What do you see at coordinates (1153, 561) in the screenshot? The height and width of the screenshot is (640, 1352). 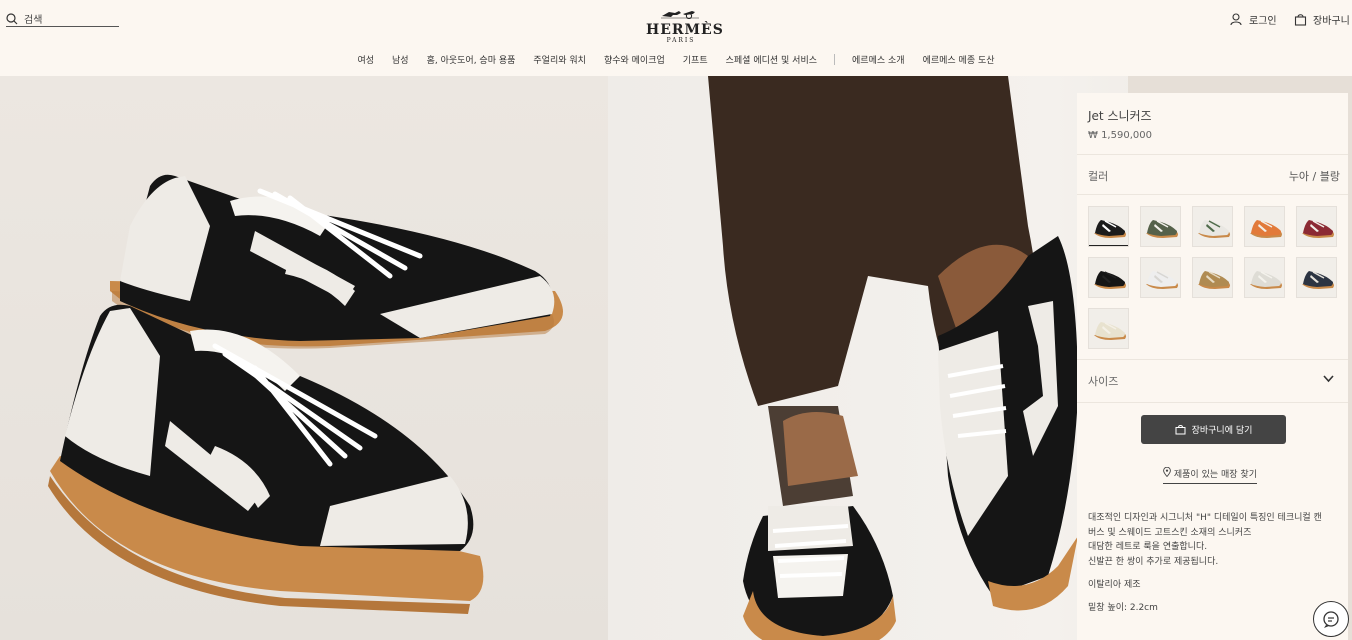 I see `description-line: 신발끈 한 쌍이 추가로 제공됩니다.` at bounding box center [1153, 561].